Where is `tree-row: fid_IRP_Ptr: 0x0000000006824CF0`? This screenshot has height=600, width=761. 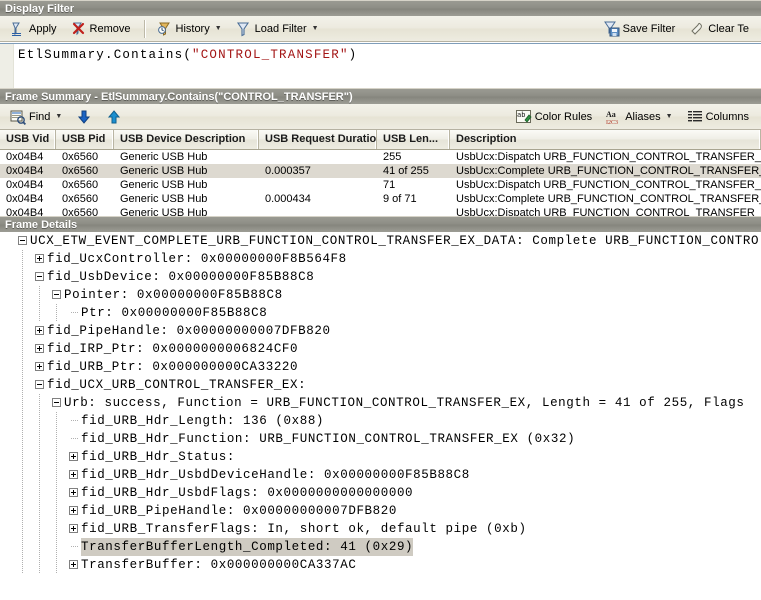
tree-row: fid_IRP_Ptr: 0x0000000006824CF0 is located at coordinates (380, 349).